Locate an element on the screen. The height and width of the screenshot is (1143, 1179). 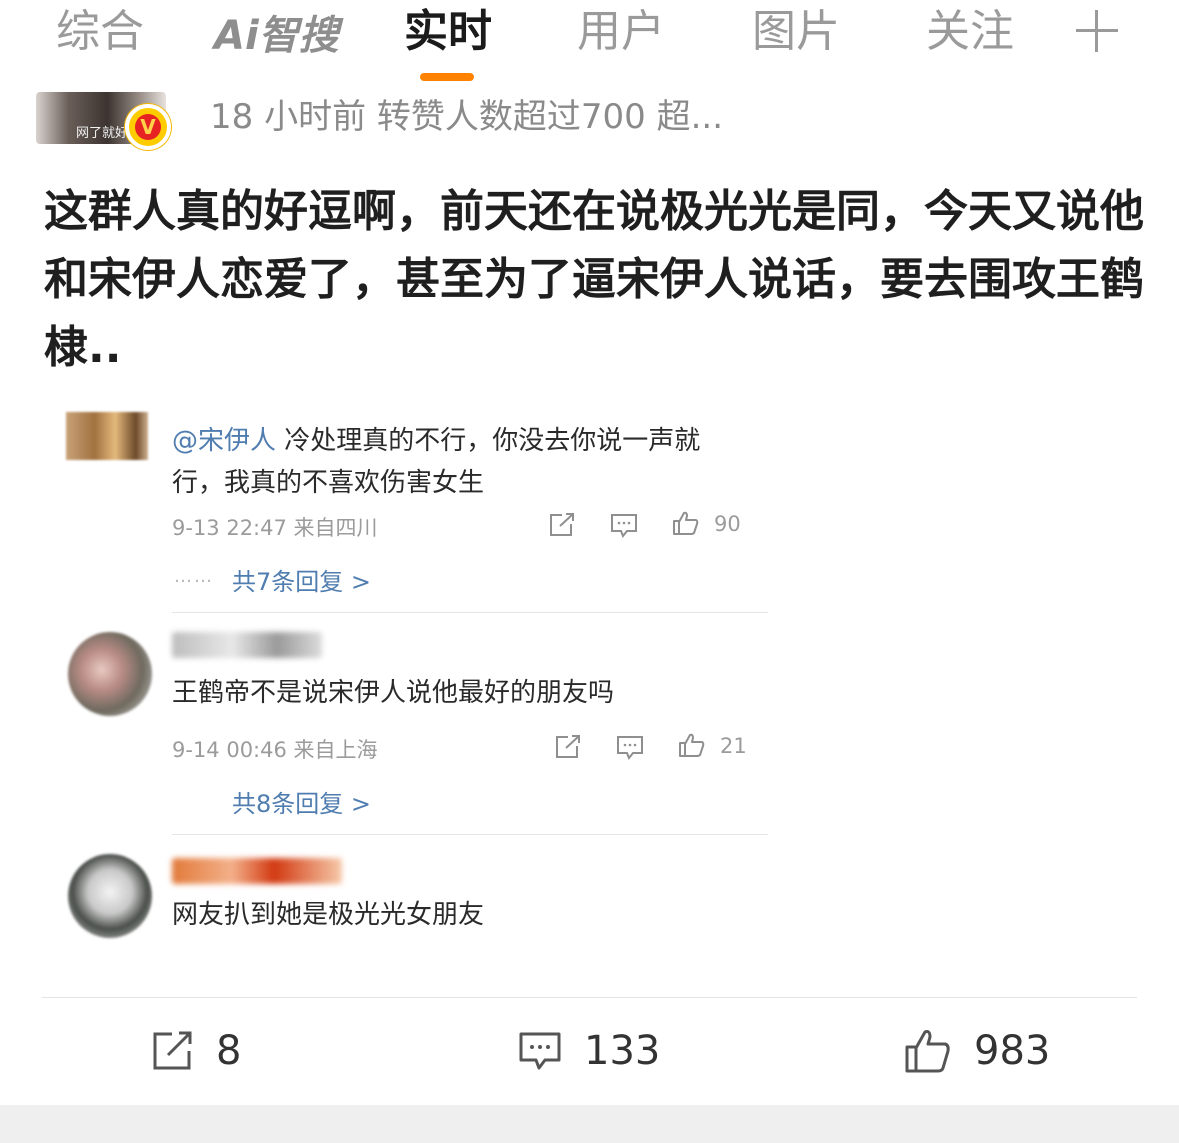
comment-meta: 9-13 22:47 来自四川 is located at coordinates (275, 528).